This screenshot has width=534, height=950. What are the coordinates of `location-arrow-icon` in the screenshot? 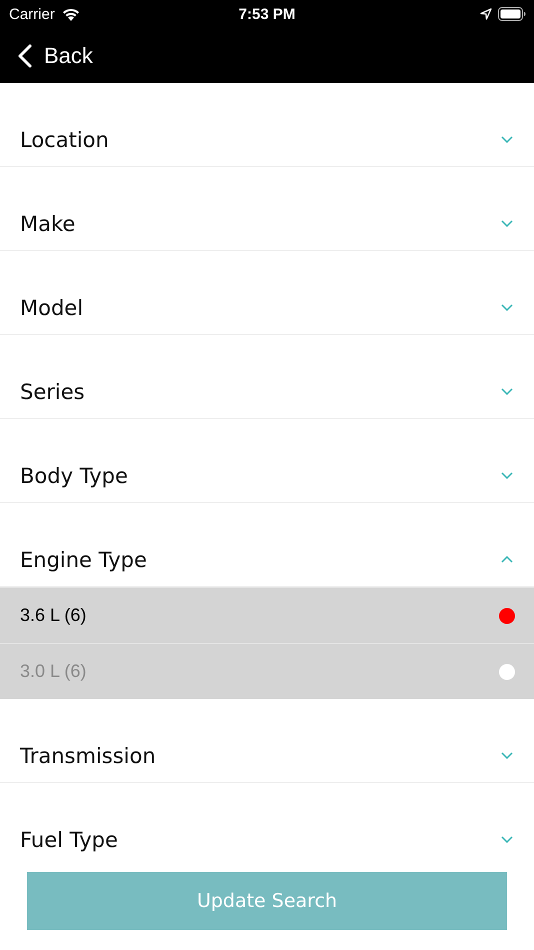 It's located at (486, 14).